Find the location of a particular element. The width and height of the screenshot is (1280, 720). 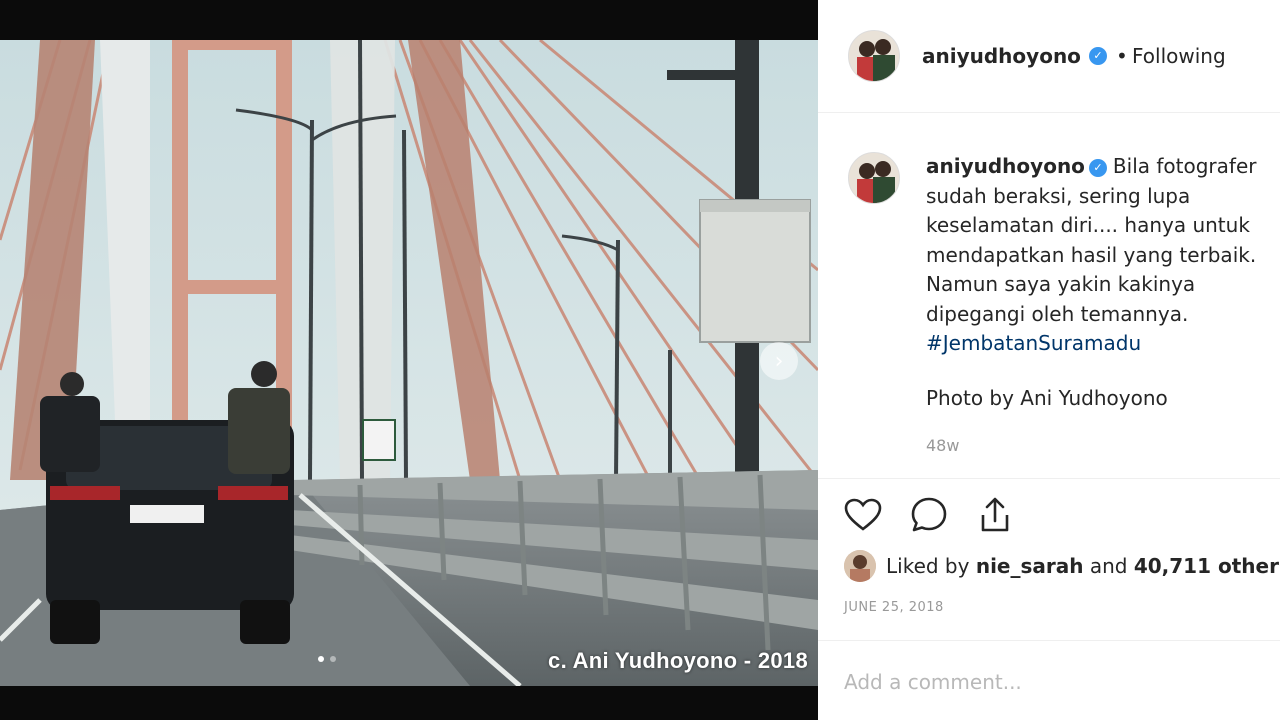

liker-avatar is located at coordinates (860, 566).